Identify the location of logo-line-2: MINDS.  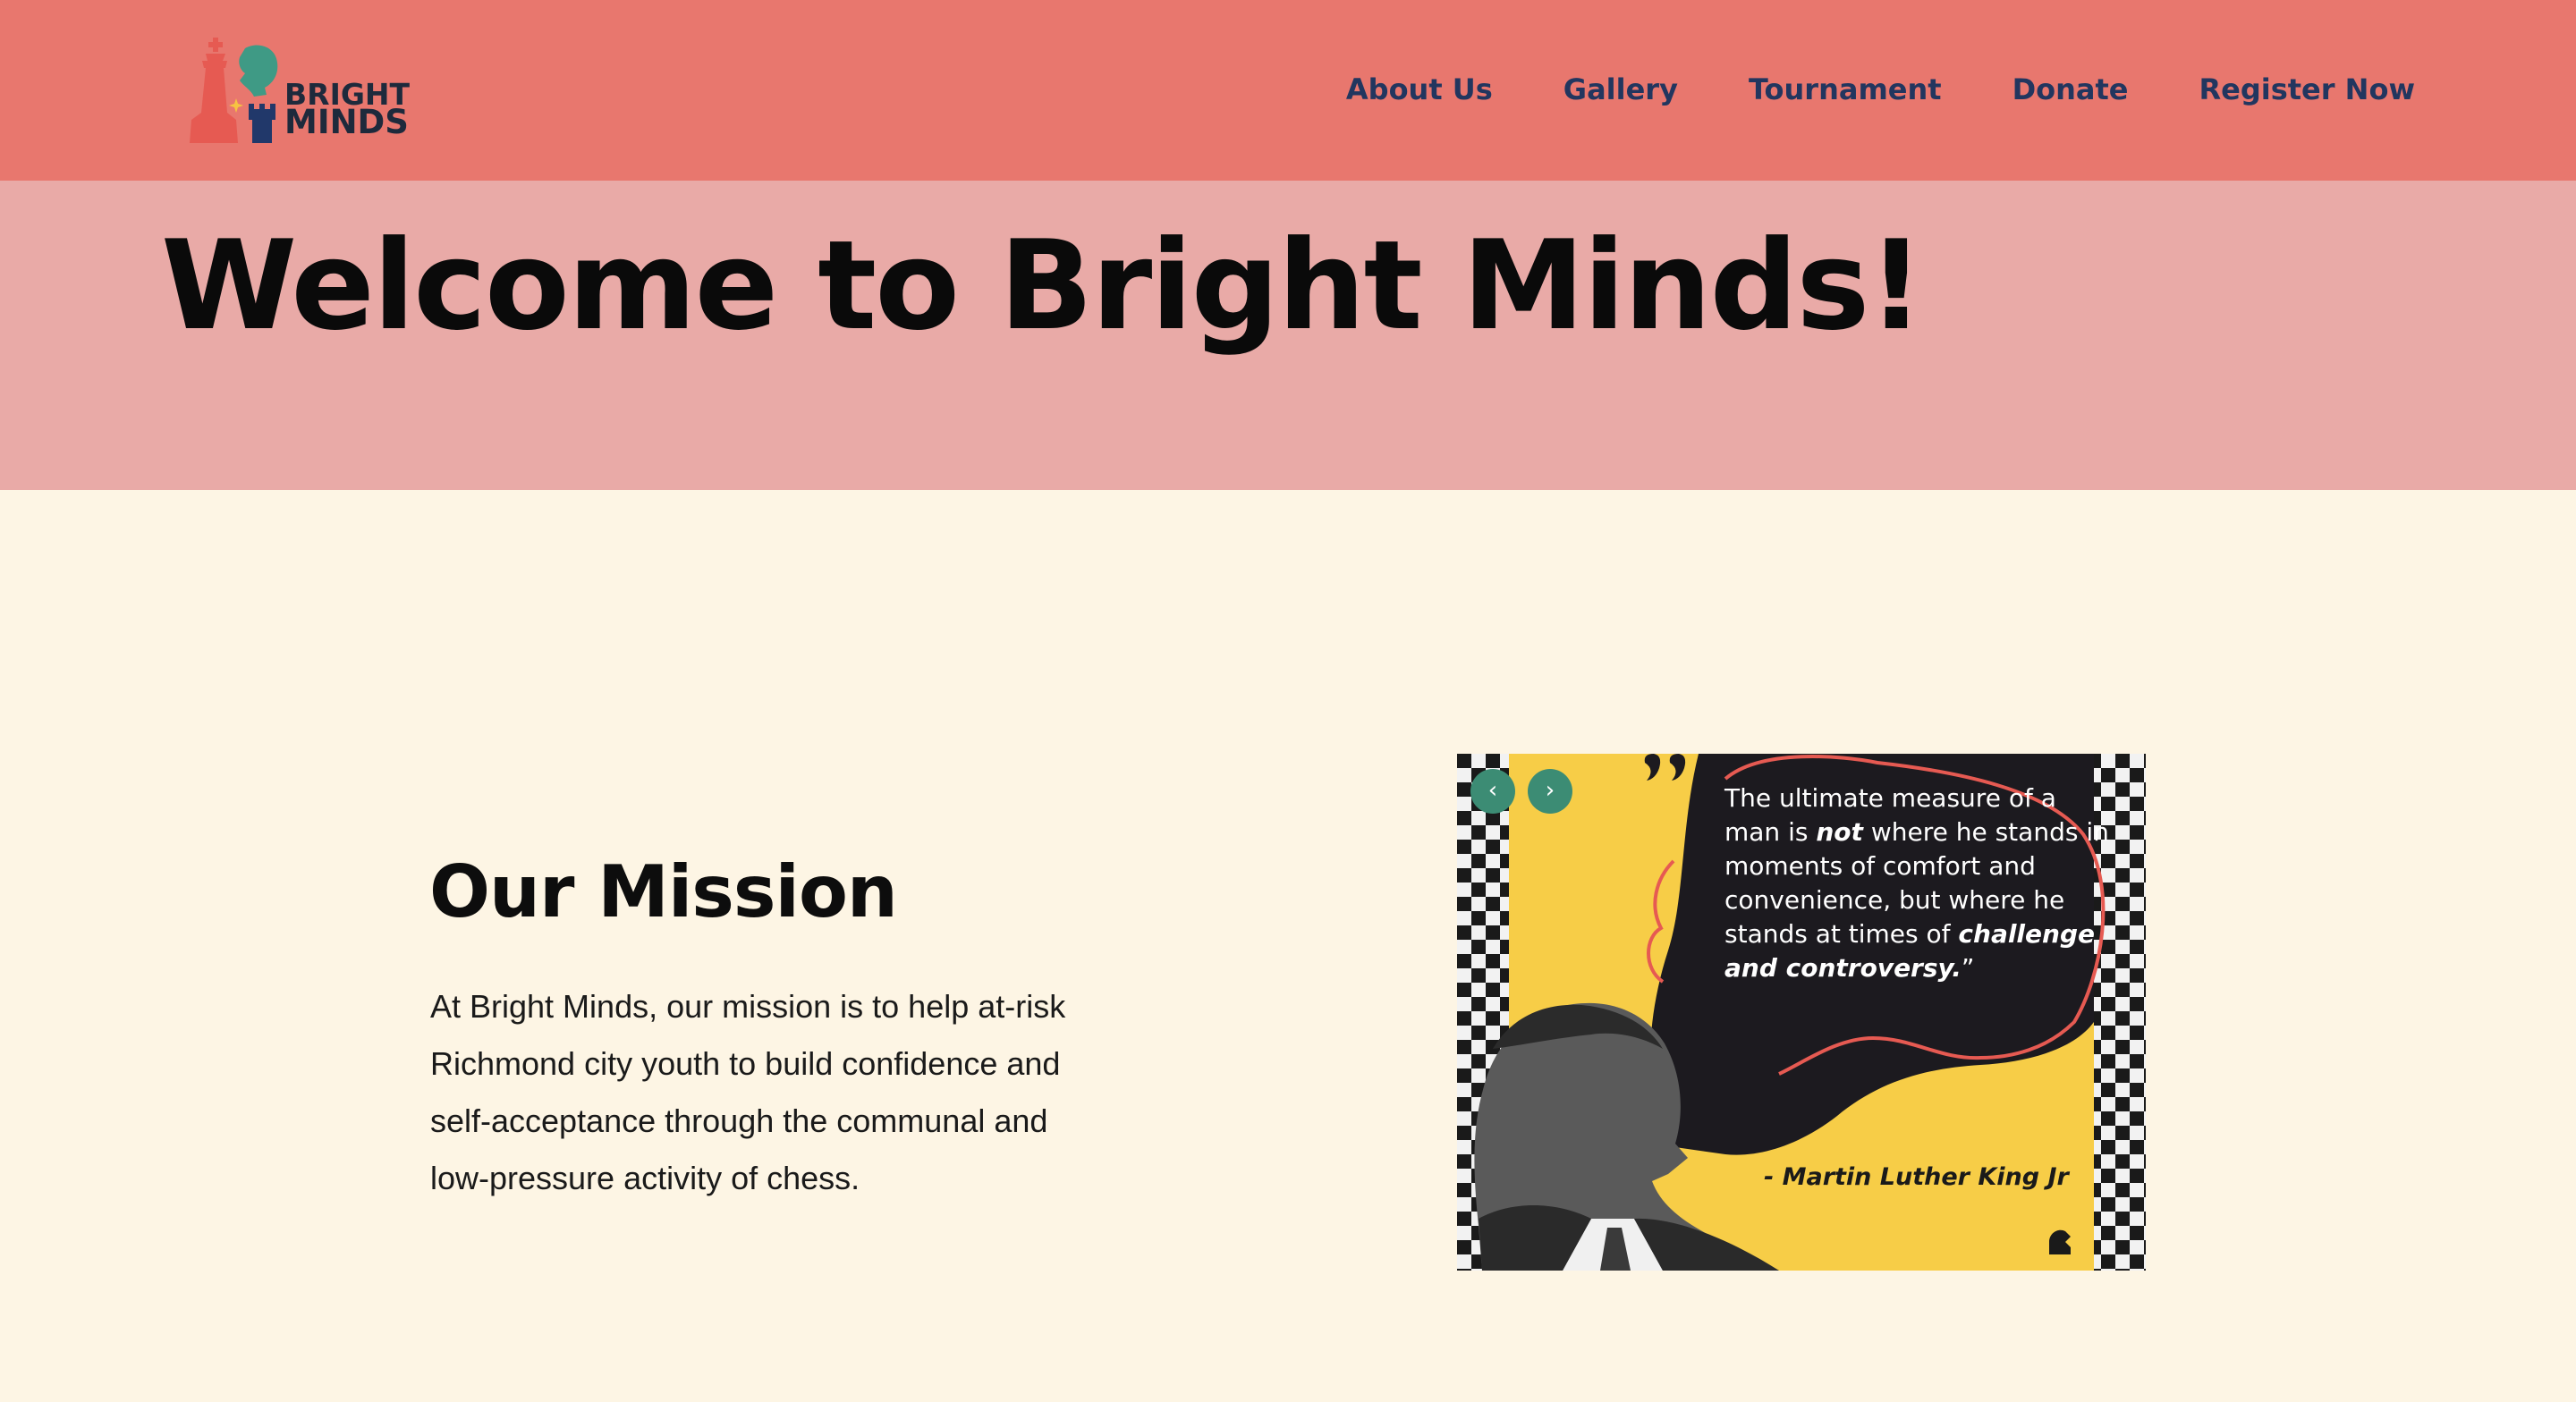
(346, 122).